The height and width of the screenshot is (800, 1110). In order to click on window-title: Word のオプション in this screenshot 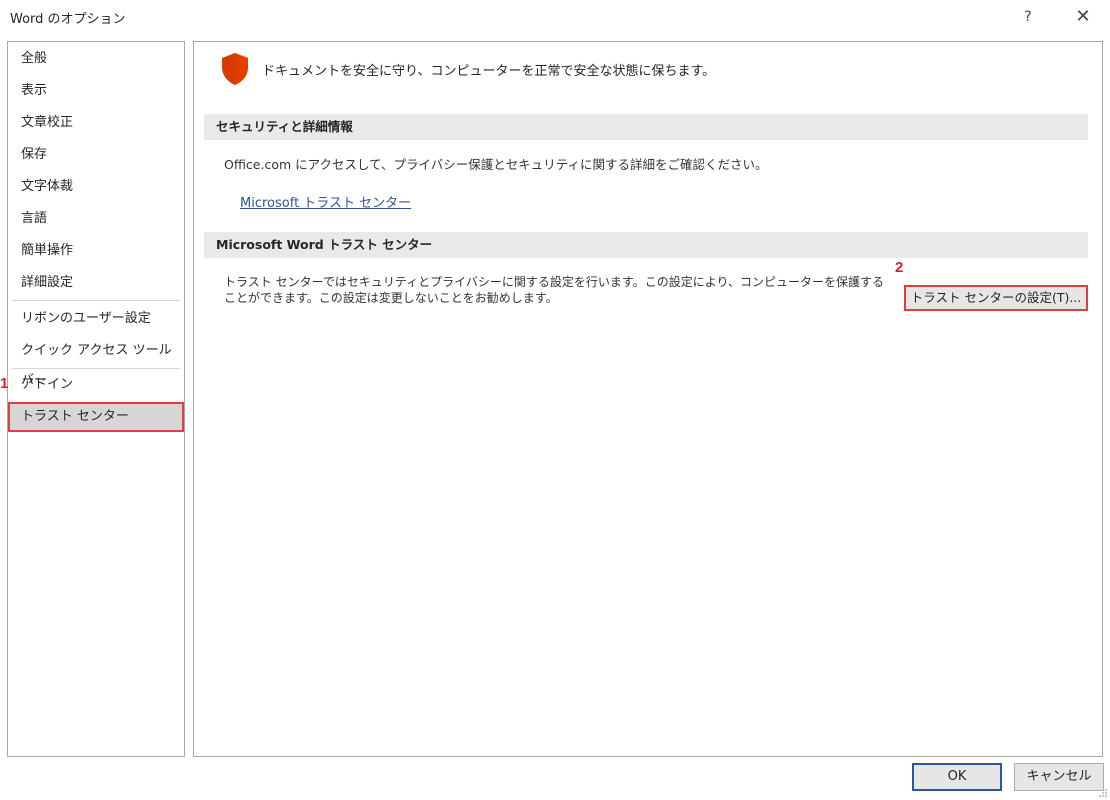, I will do `click(68, 19)`.